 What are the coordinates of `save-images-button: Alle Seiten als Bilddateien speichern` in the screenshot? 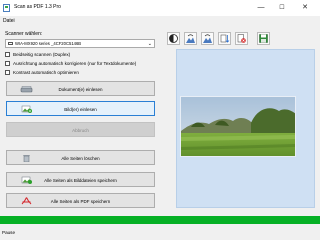 It's located at (80, 179).